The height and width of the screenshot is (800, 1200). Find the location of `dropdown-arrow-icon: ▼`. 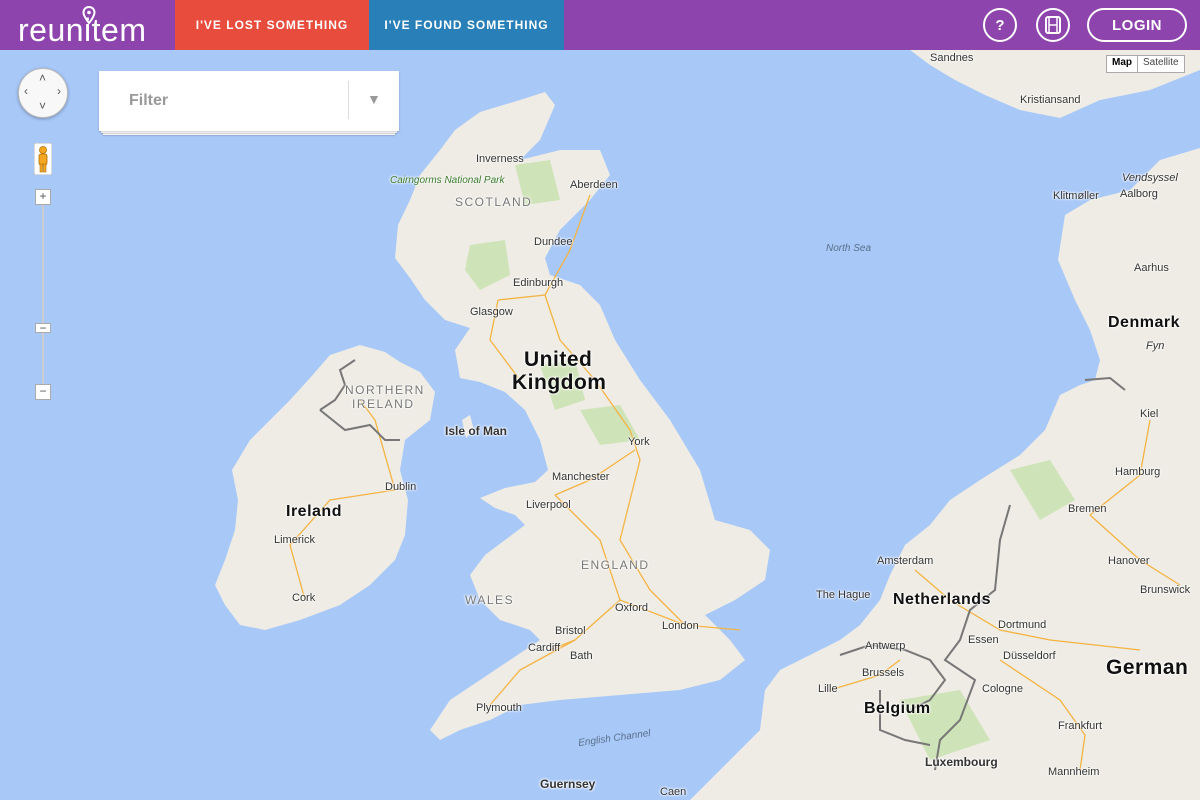

dropdown-arrow-icon: ▼ is located at coordinates (374, 99).